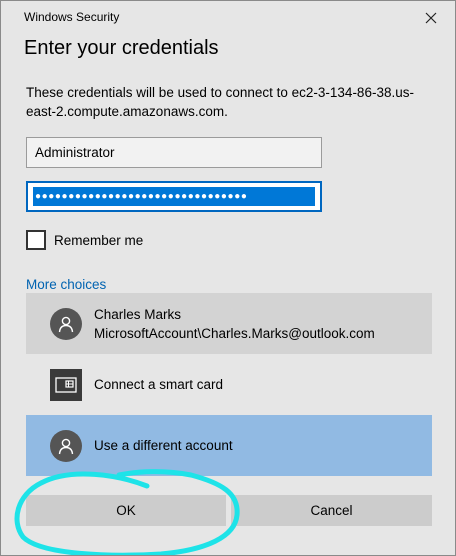 This screenshot has height=556, width=456. I want to click on dialog-heading: Enter your credentials, so click(121, 48).